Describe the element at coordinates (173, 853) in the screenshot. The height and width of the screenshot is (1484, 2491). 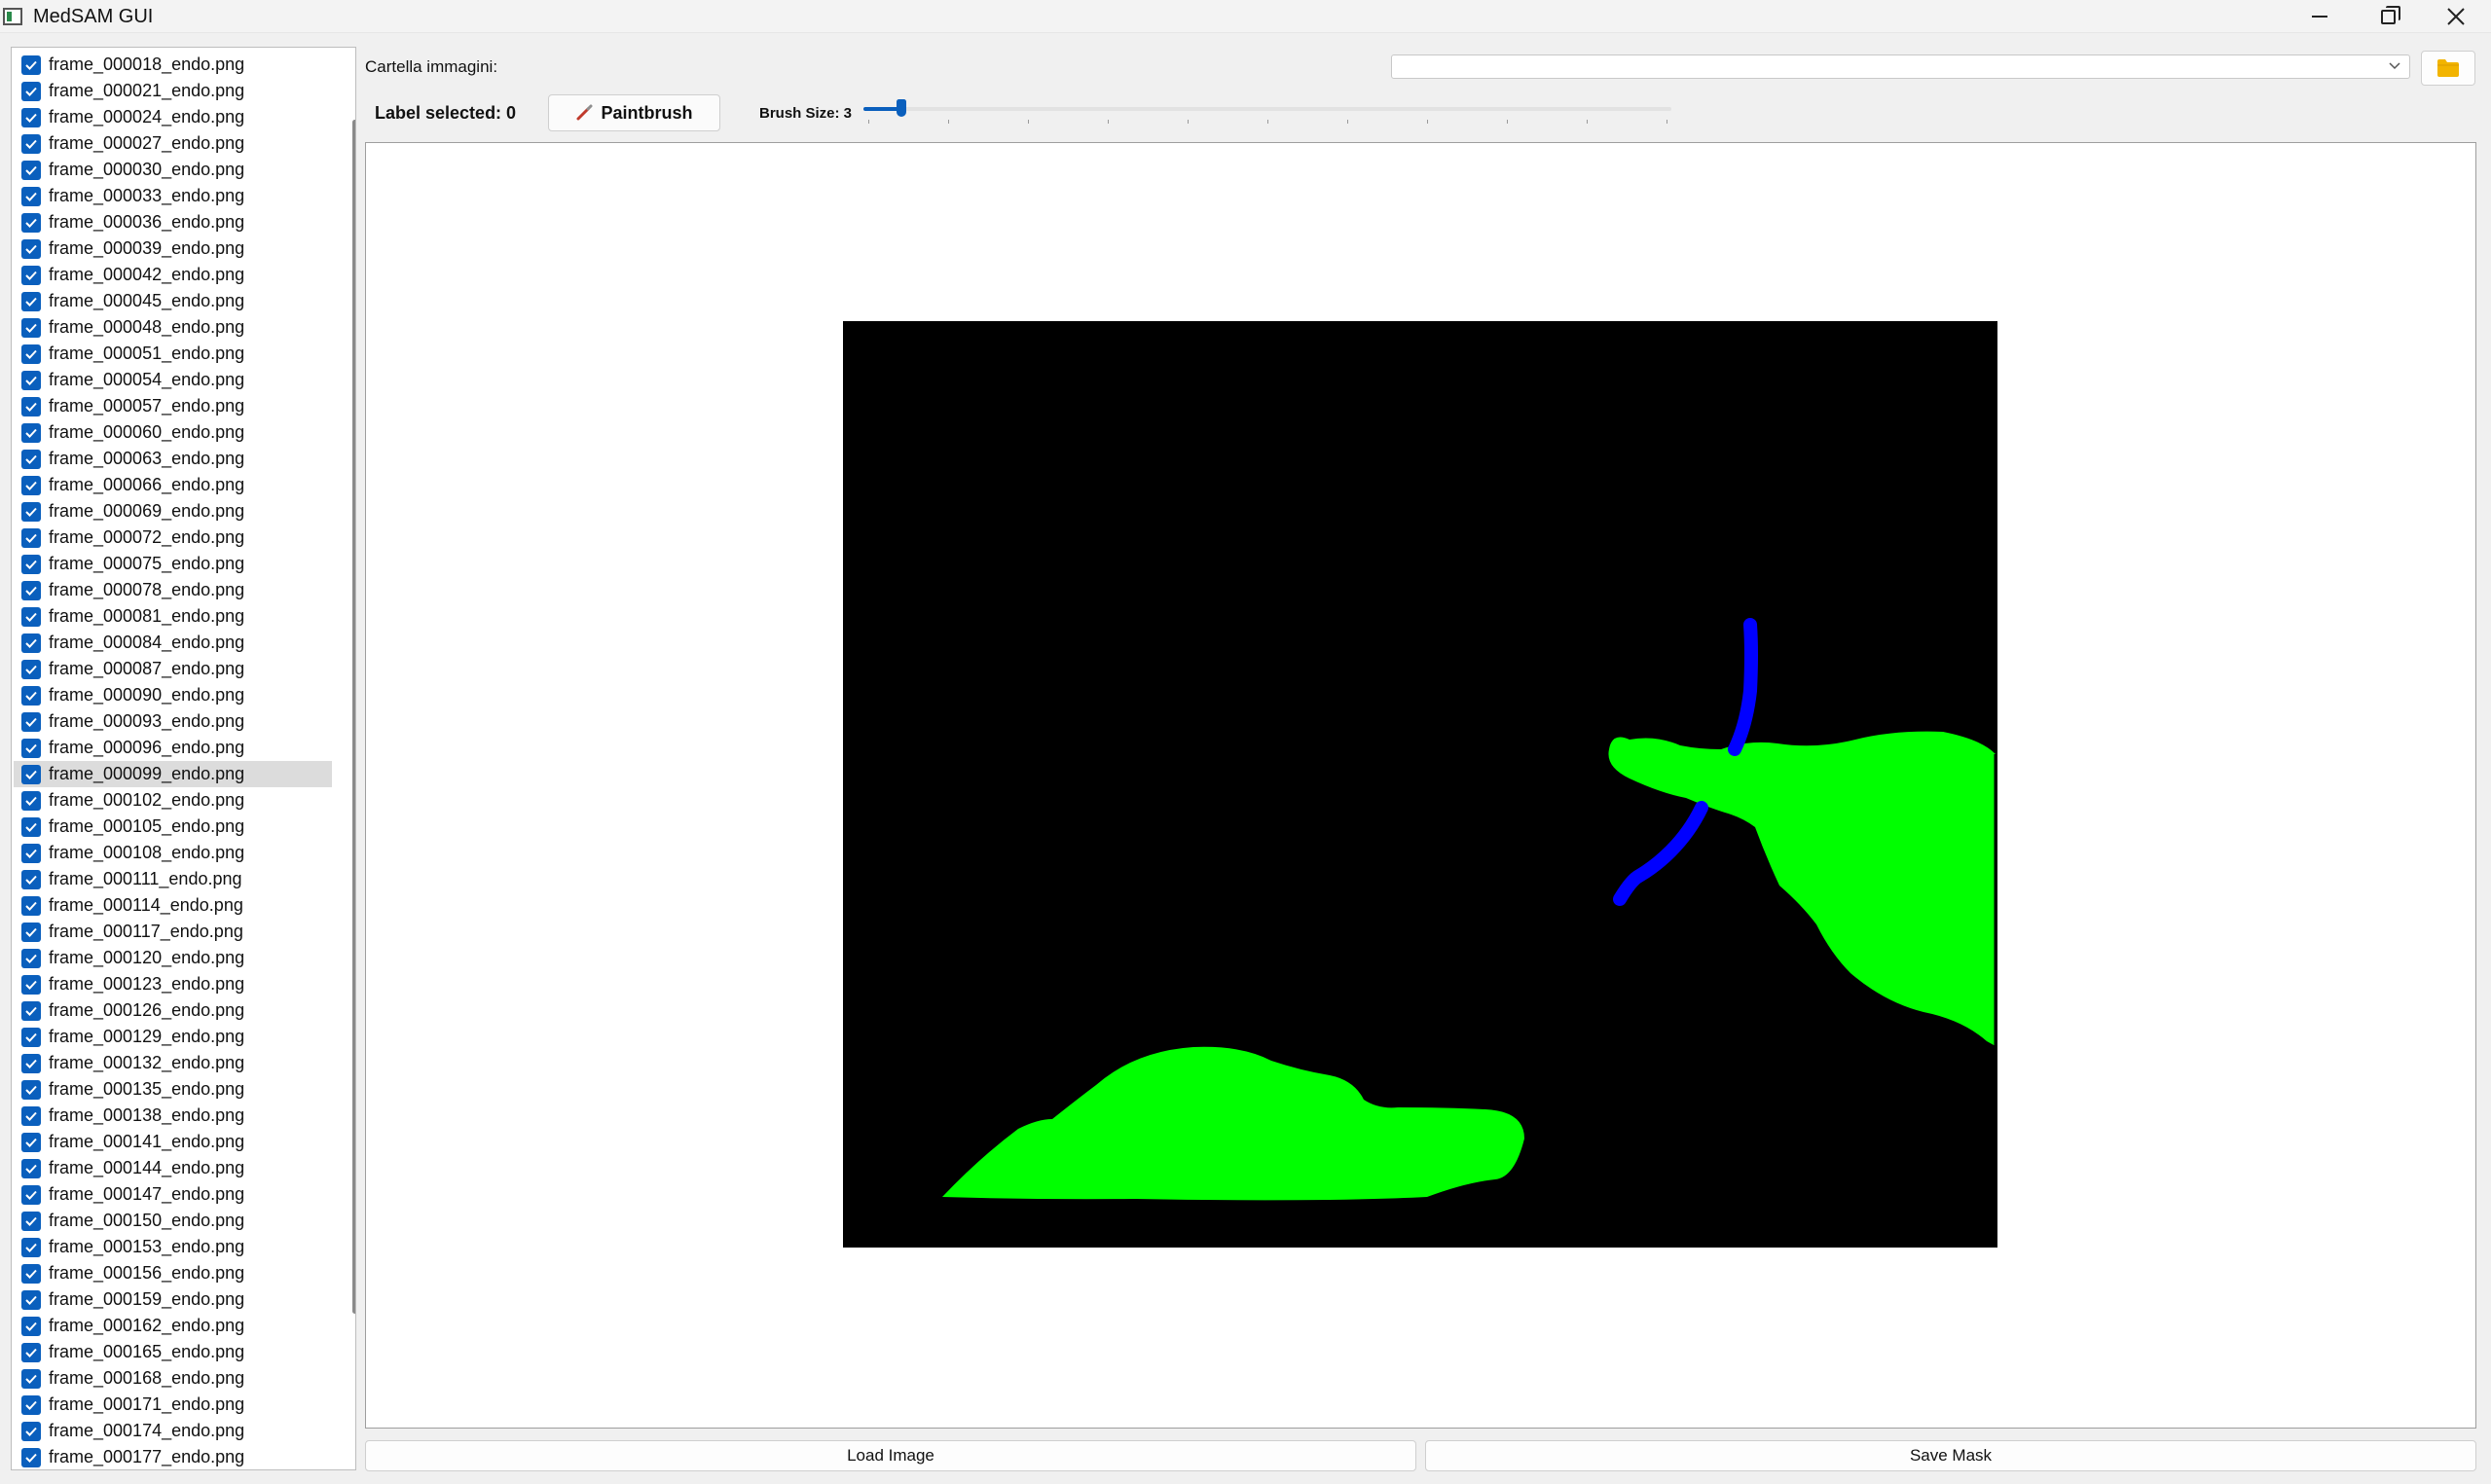
I see `file-list-item: frame_000108_endo.png` at that location.